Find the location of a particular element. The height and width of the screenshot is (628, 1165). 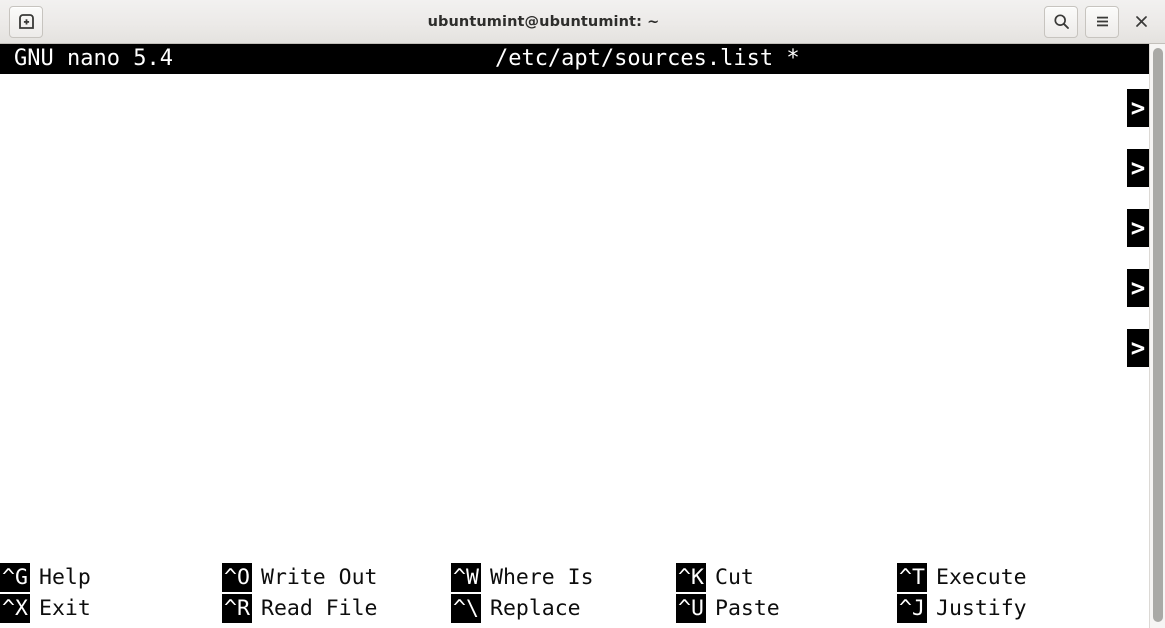

shortcut-key: ^\ is located at coordinates (466, 608).